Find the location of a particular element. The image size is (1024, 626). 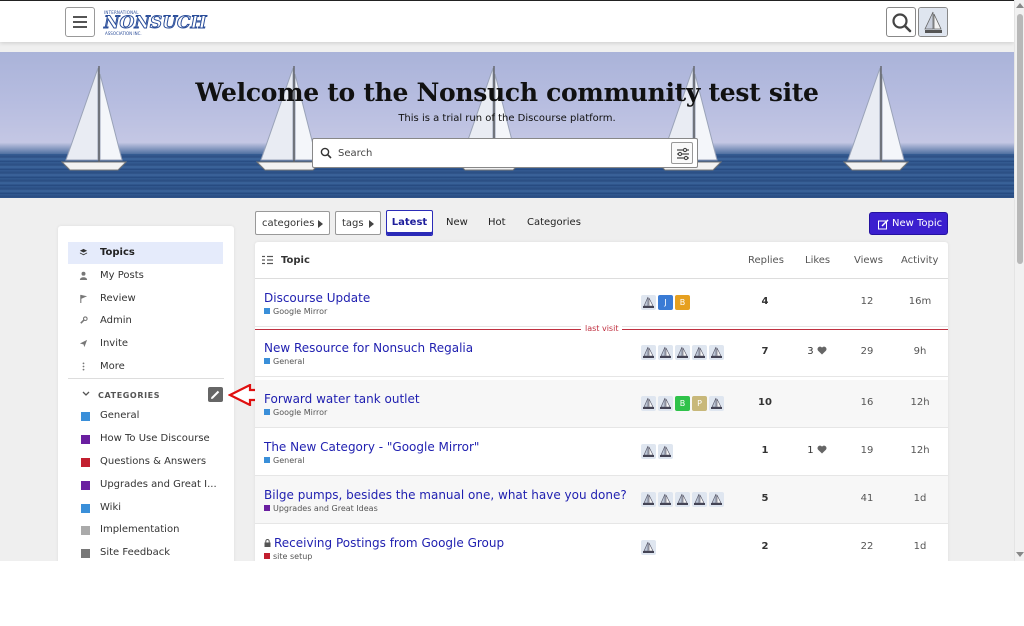

header-likes: Likes is located at coordinates (817, 260).